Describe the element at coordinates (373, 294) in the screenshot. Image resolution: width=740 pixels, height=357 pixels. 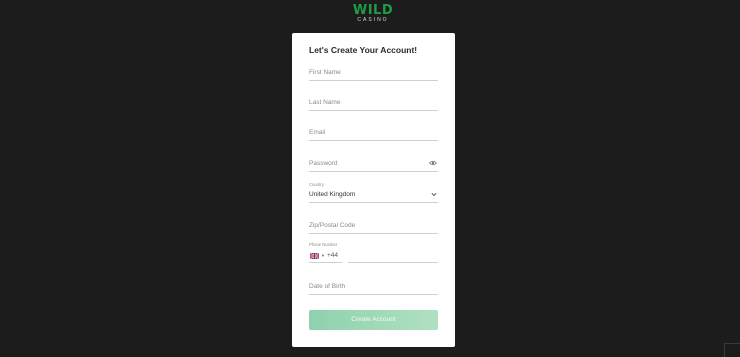
I see `dob-underline` at that location.